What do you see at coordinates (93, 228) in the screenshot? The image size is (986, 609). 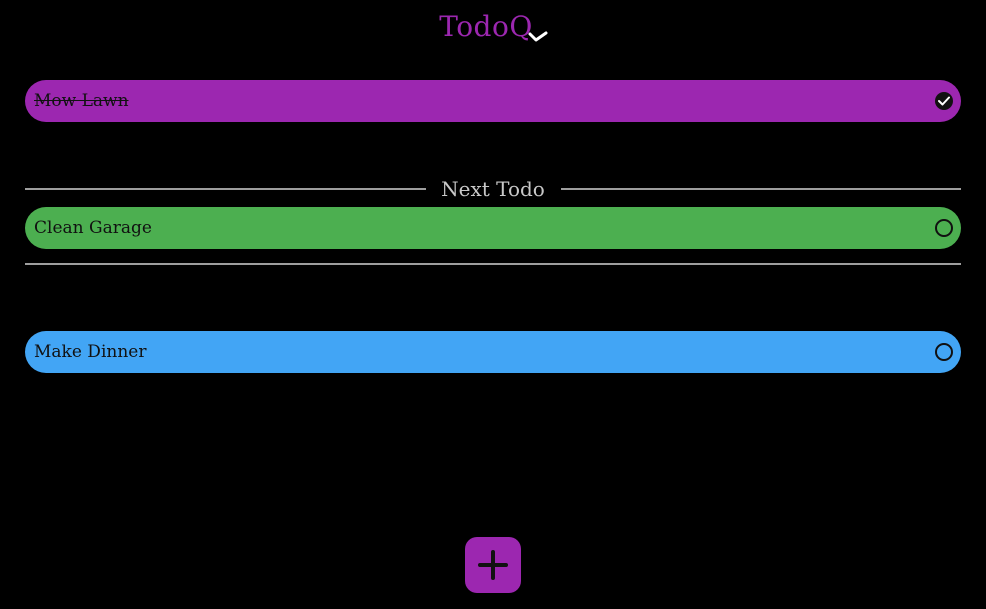 I see `todo-label: Clean Garage` at bounding box center [93, 228].